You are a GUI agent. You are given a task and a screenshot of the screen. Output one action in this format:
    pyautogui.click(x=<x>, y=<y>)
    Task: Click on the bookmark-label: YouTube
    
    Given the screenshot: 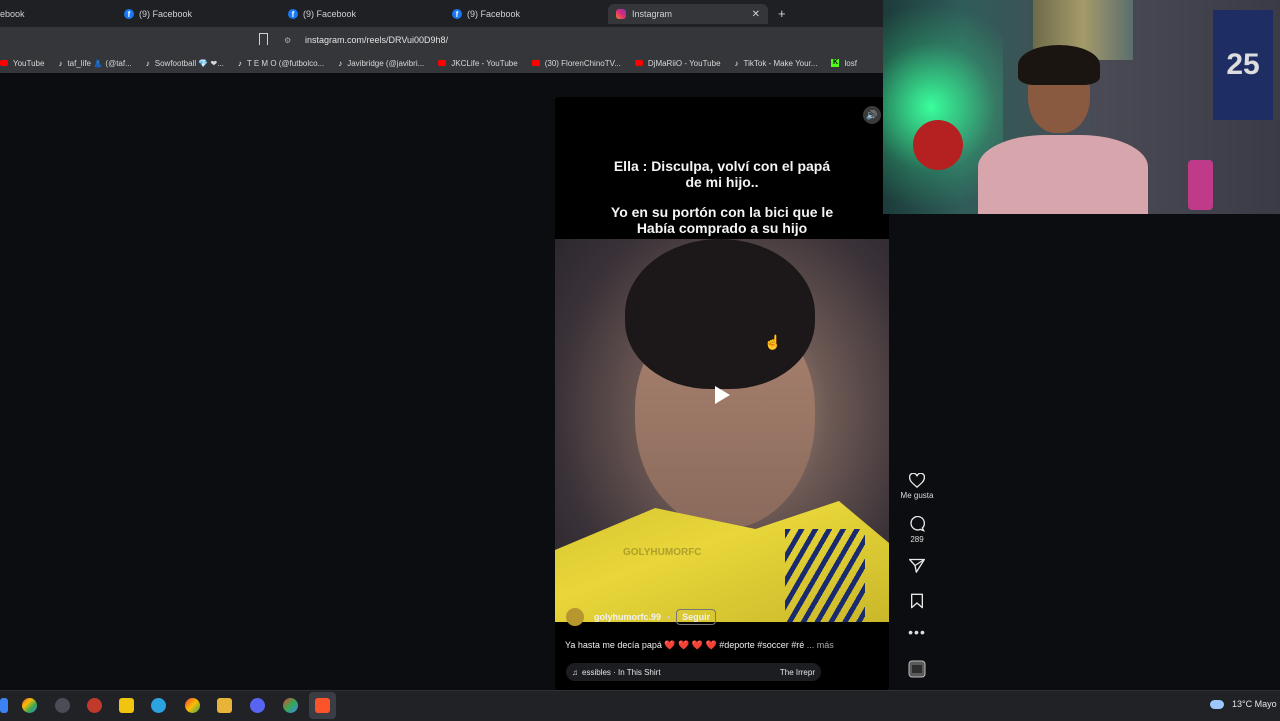 What is the action you would take?
    pyautogui.click(x=29, y=63)
    